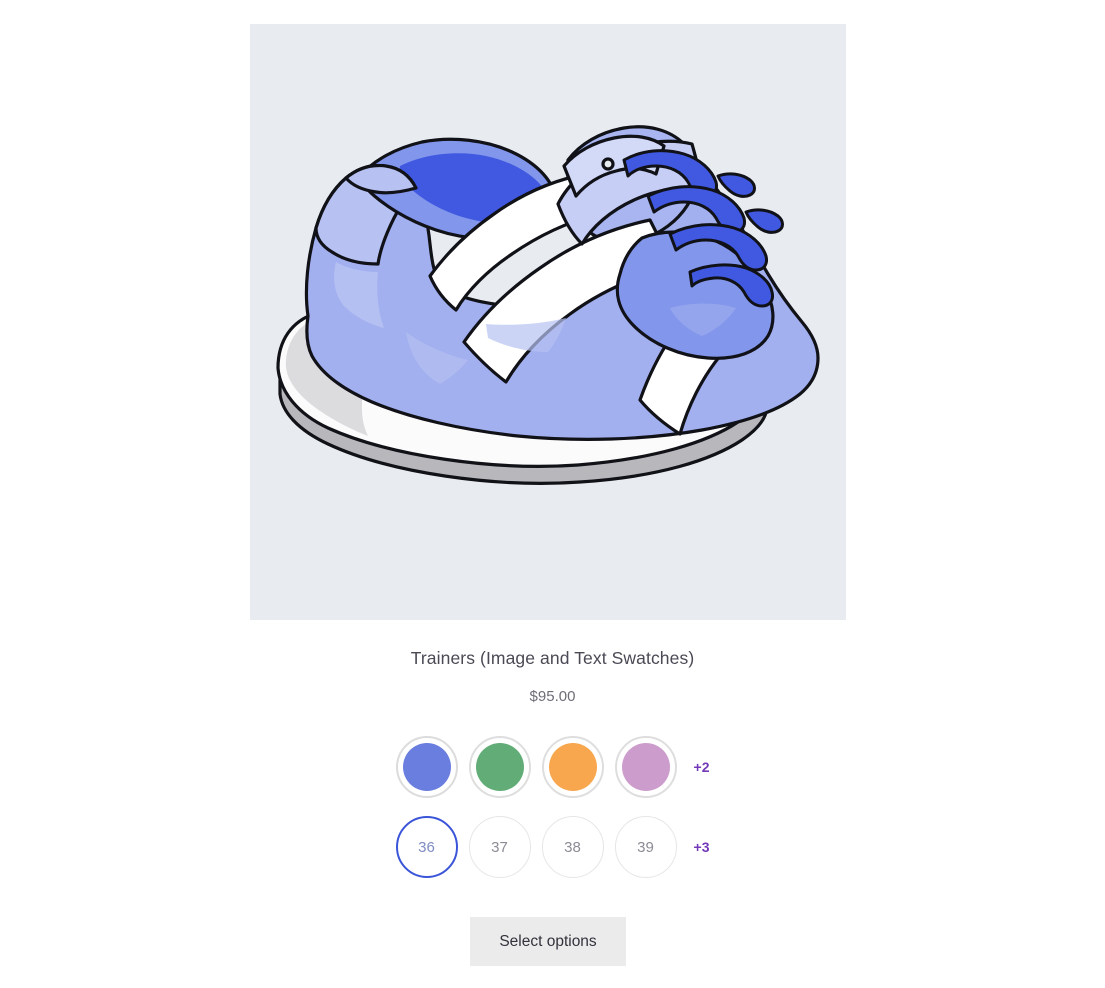  Describe the element at coordinates (702, 767) in the screenshot. I see `color-more-count: +2` at that location.